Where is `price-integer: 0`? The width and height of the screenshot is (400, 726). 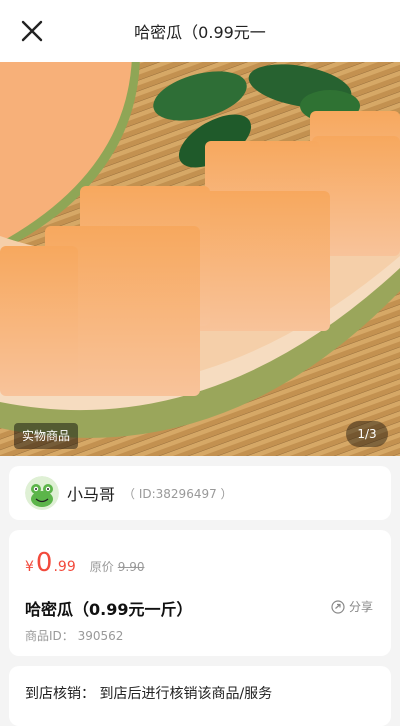 price-integer: 0 is located at coordinates (44, 563).